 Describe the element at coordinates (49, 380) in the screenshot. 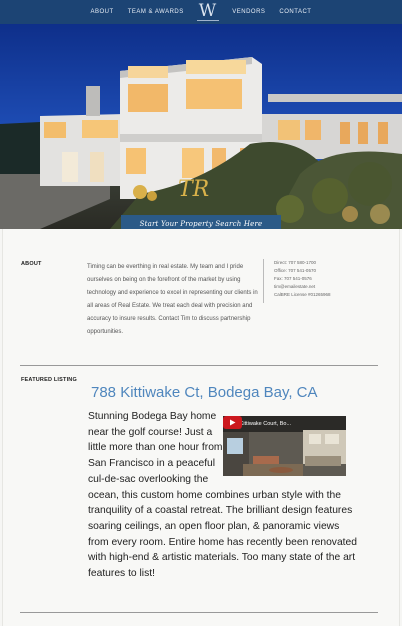

I see `featured-listing-label: FEATURED LISTING` at that location.